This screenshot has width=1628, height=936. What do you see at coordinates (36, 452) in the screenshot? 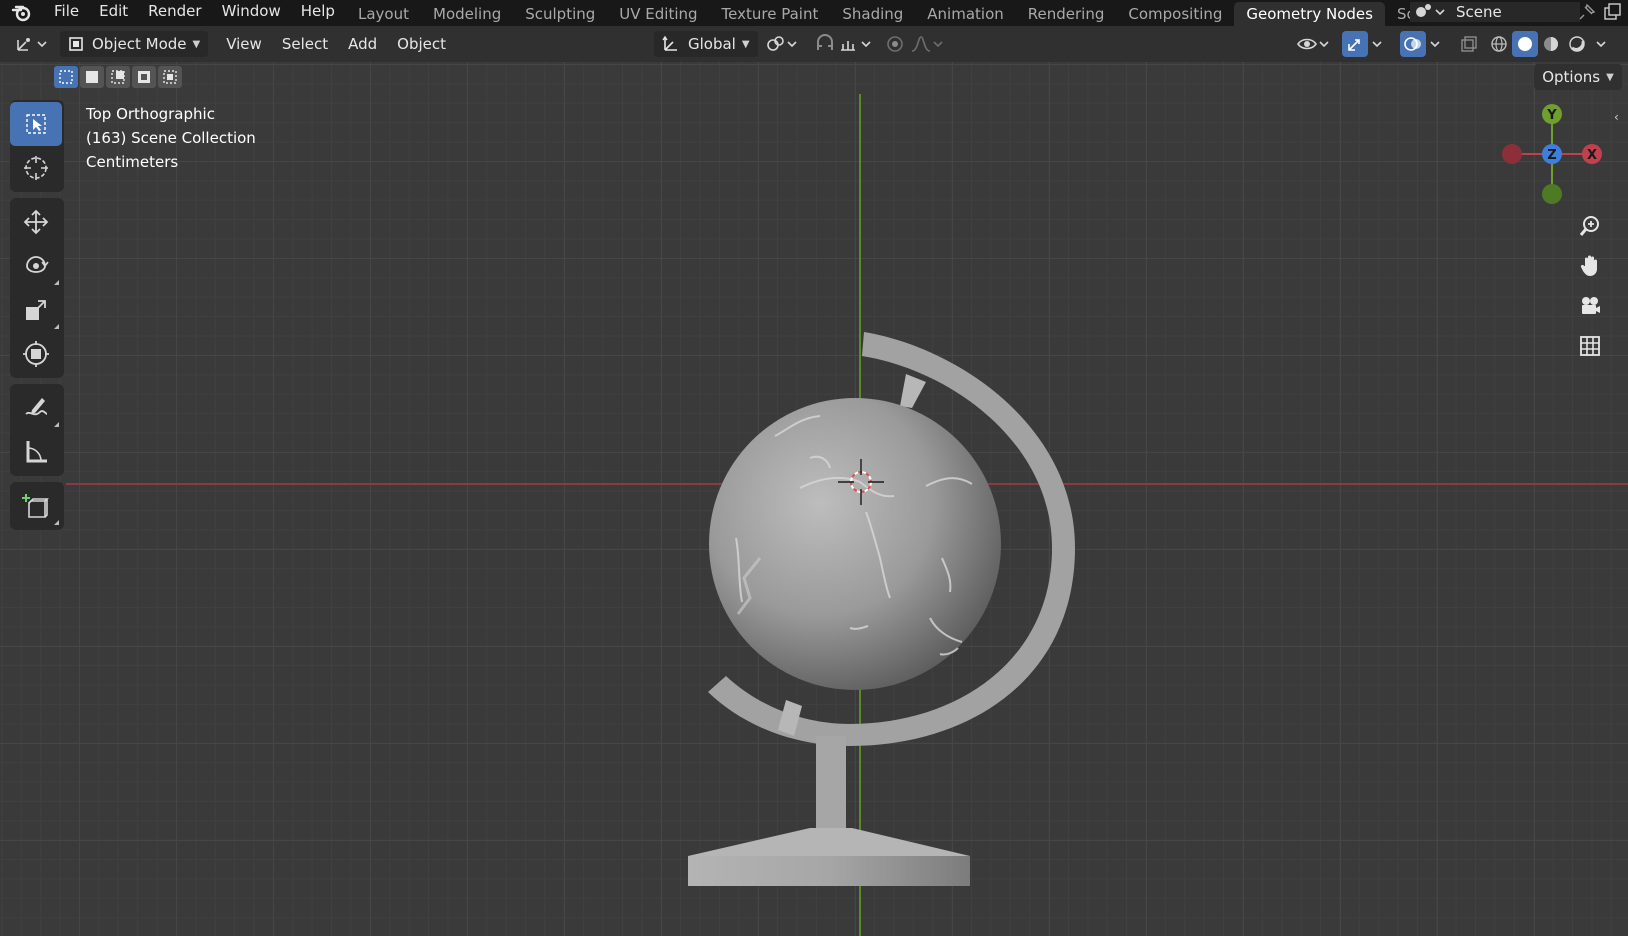
I see `measure-icon` at bounding box center [36, 452].